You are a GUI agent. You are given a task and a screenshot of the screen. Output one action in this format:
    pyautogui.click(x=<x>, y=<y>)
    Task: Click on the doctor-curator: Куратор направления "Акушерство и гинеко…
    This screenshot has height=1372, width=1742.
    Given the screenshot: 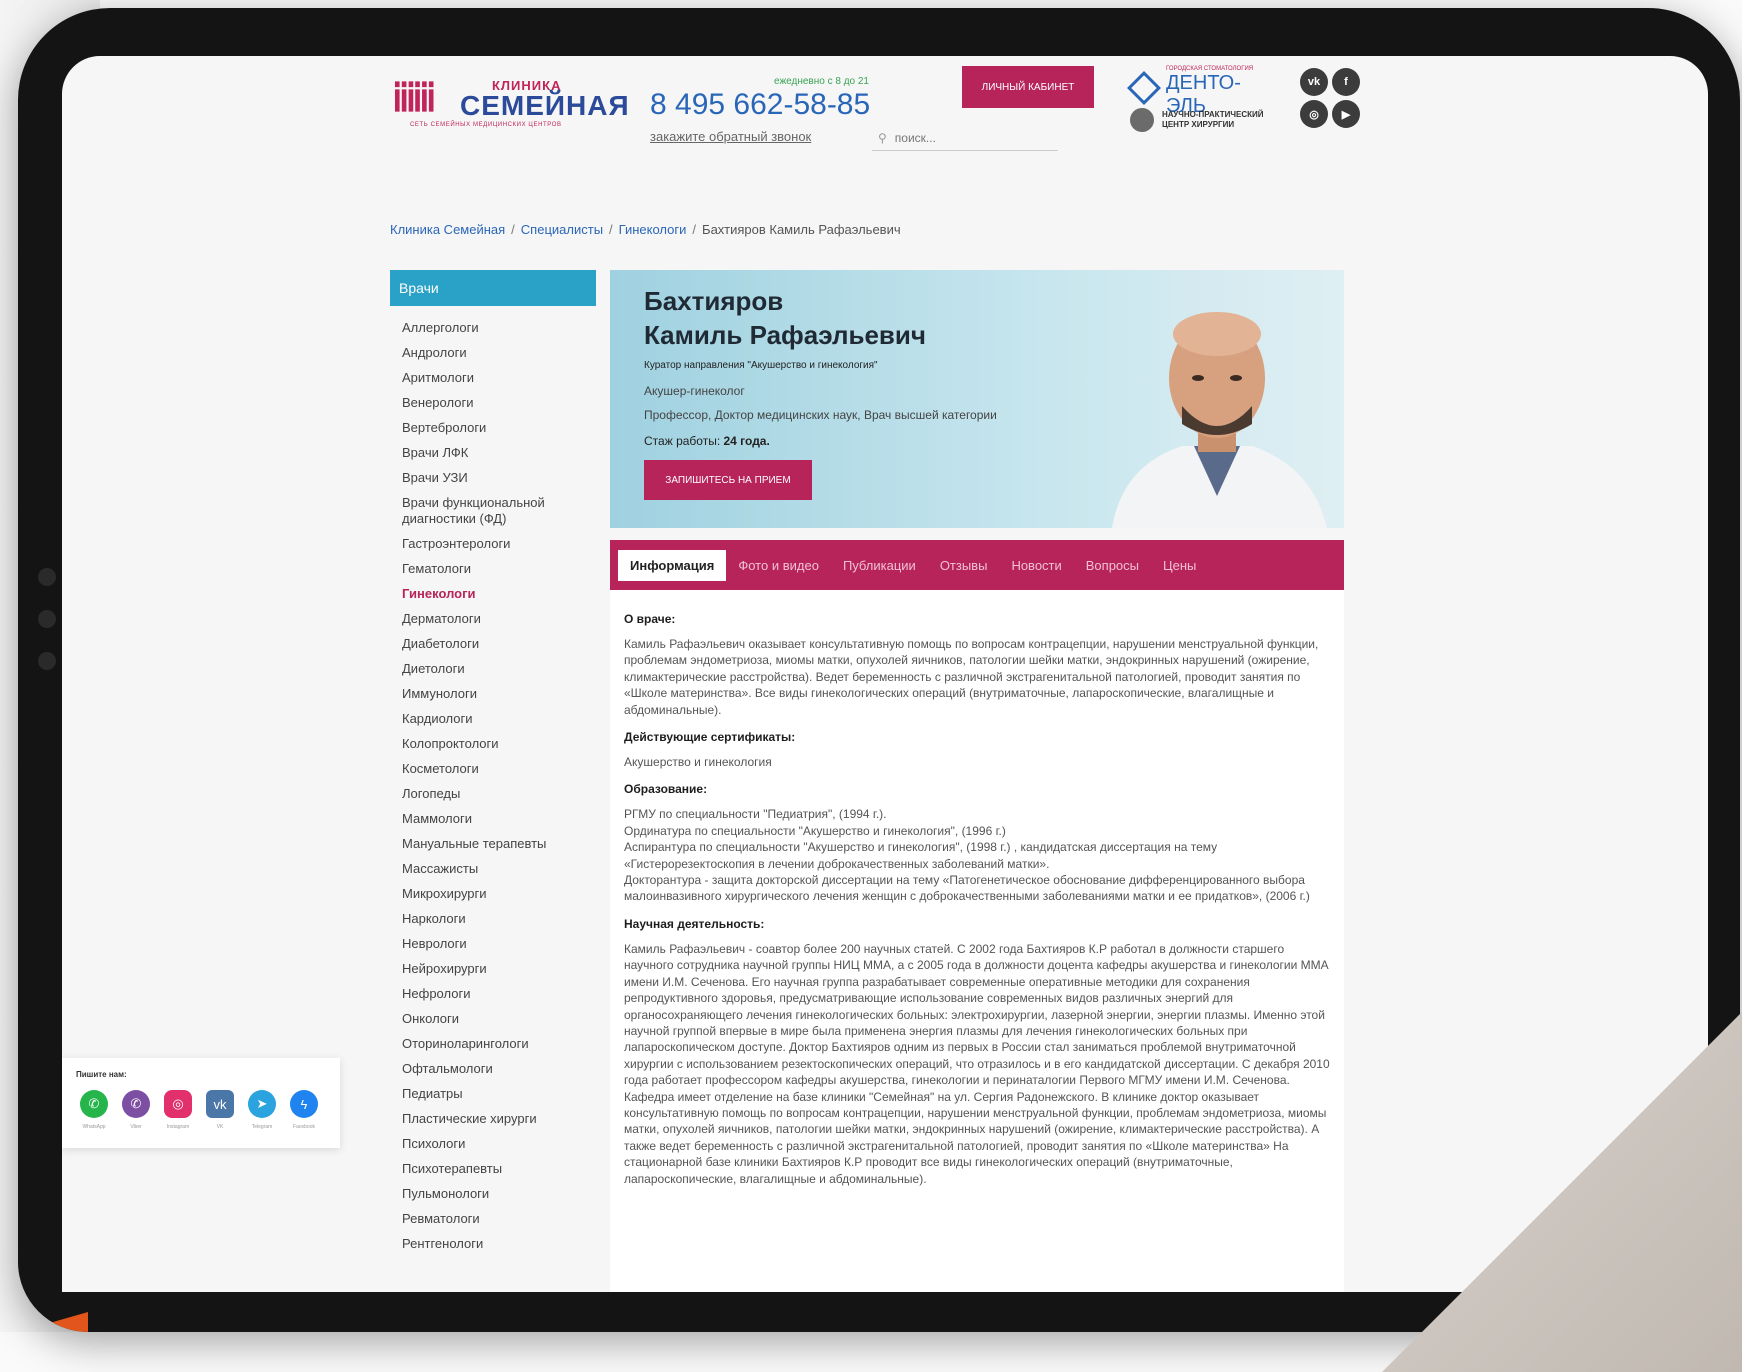 What is the action you would take?
    pyautogui.click(x=761, y=365)
    